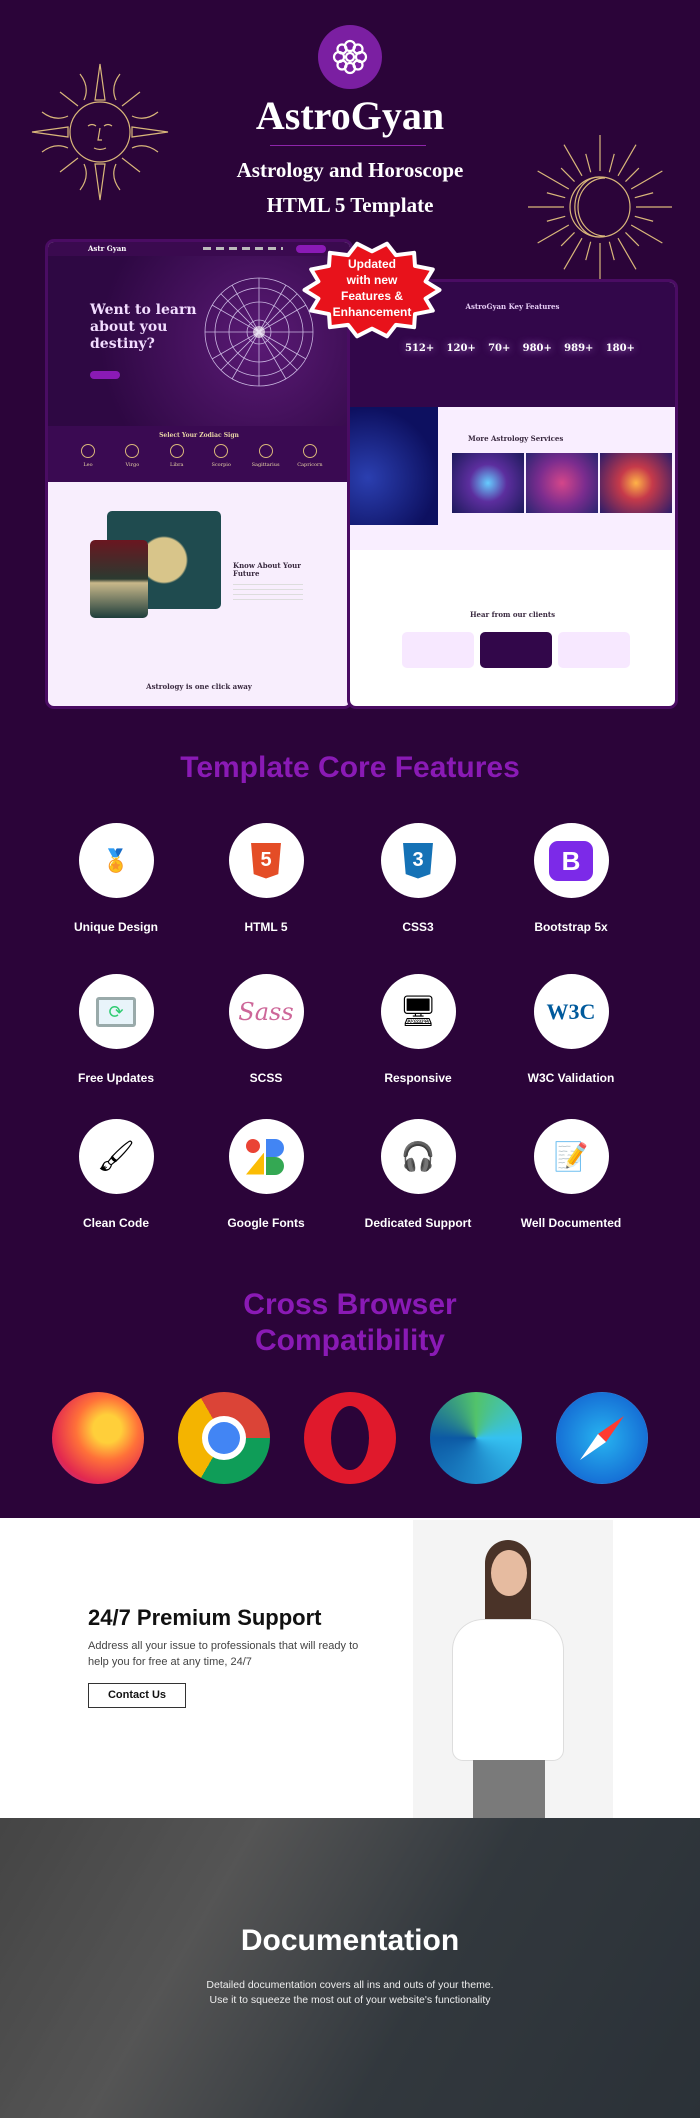 This screenshot has width=700, height=2118. Describe the element at coordinates (266, 927) in the screenshot. I see `feature-label: HTML 5` at that location.